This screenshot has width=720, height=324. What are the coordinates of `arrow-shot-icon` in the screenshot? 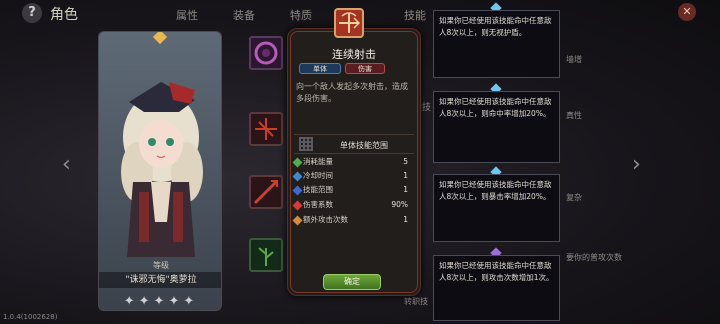 It's located at (266, 192).